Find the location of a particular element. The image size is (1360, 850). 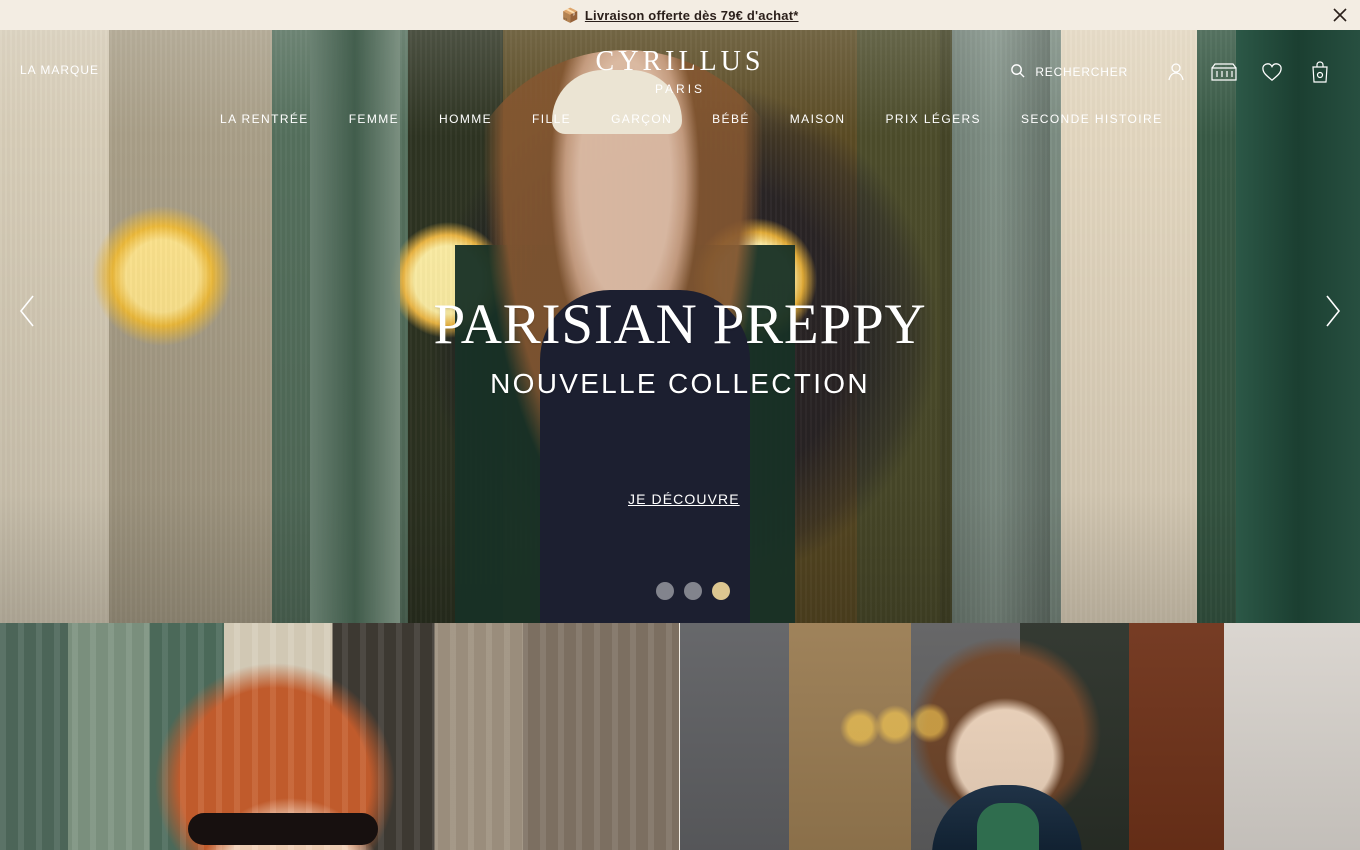

nav-item-la-rentree: LA RENTRÉE is located at coordinates (264, 119).